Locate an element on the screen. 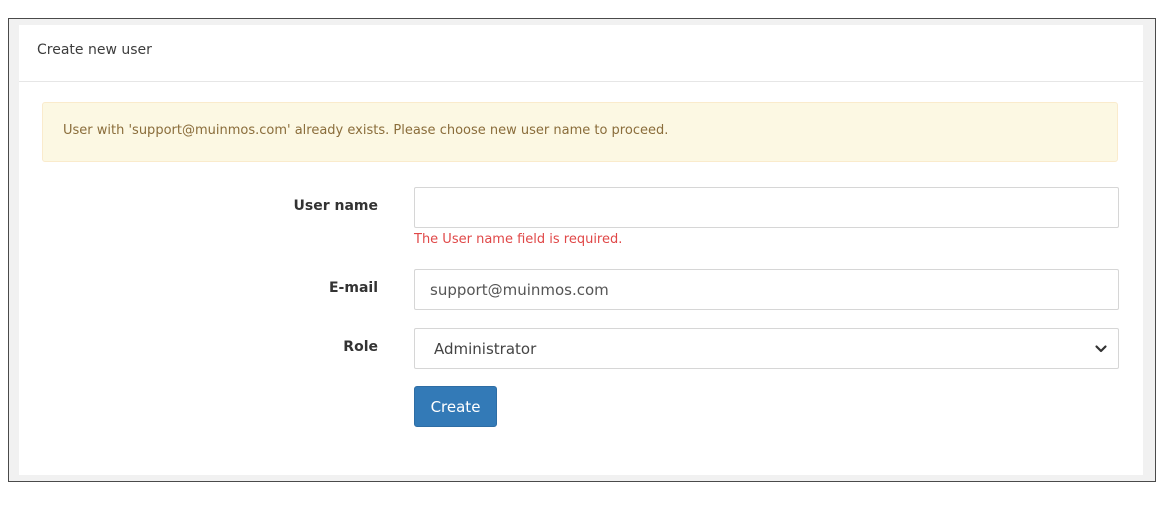 This screenshot has width=1174, height=509. username-label: User name is located at coordinates (335, 206).